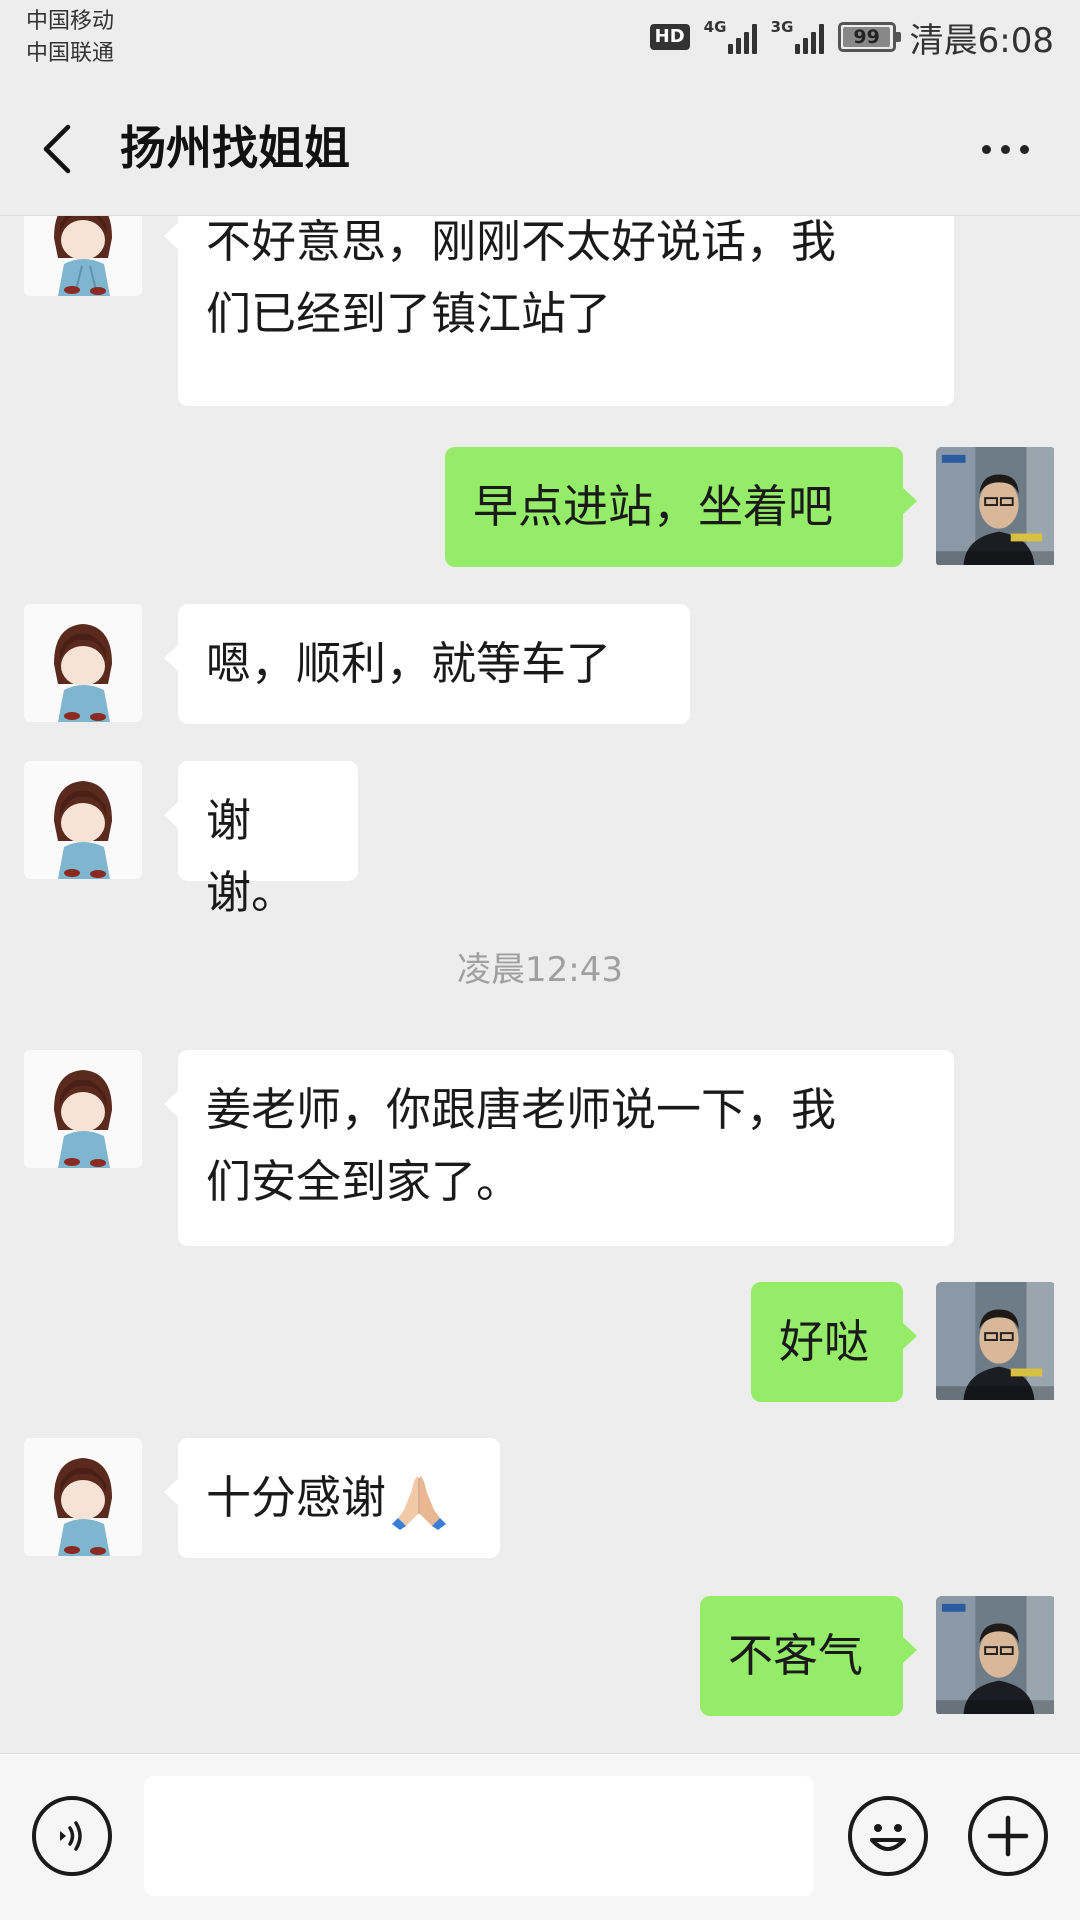 This screenshot has height=1920, width=1080. What do you see at coordinates (70, 38) in the screenshot?
I see `carrier-info: 中国移动 中国联通` at bounding box center [70, 38].